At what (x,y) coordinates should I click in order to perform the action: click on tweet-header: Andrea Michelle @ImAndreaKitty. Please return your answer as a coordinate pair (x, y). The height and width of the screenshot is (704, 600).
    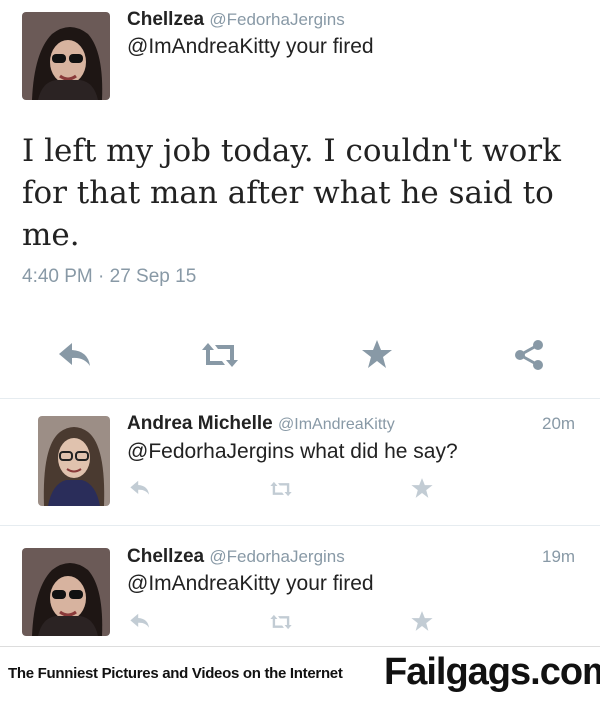
    Looking at the image, I should click on (261, 424).